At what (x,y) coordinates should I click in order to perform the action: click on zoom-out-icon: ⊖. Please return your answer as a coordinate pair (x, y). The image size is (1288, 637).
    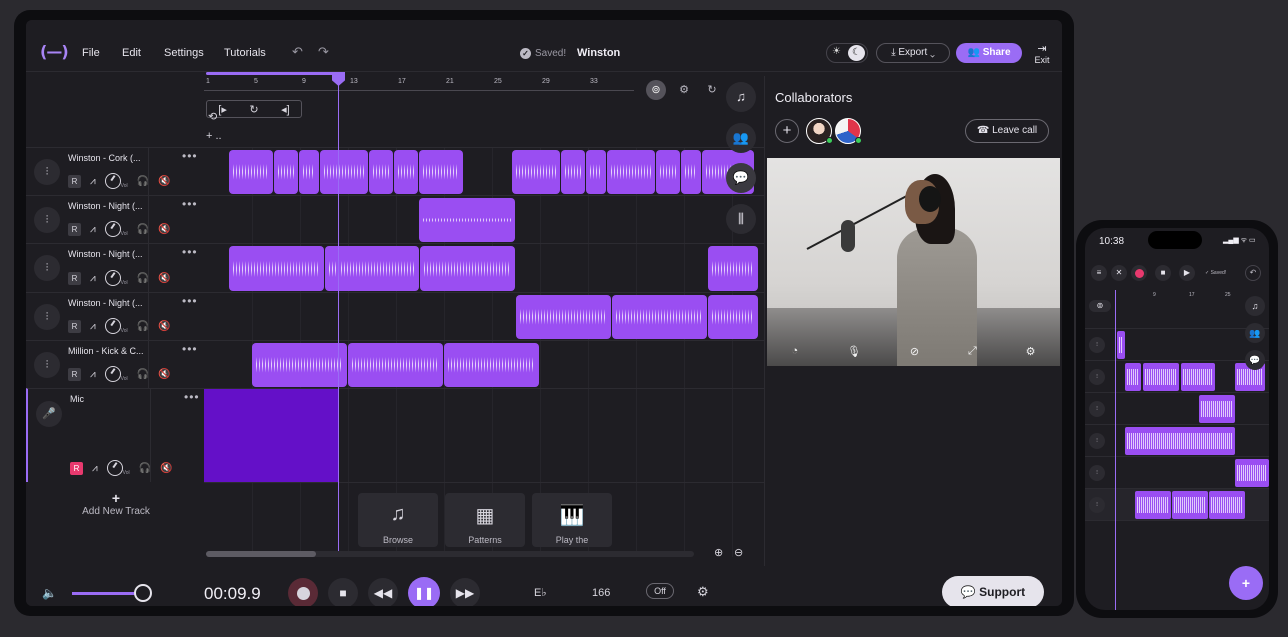
    Looking at the image, I should click on (738, 552).